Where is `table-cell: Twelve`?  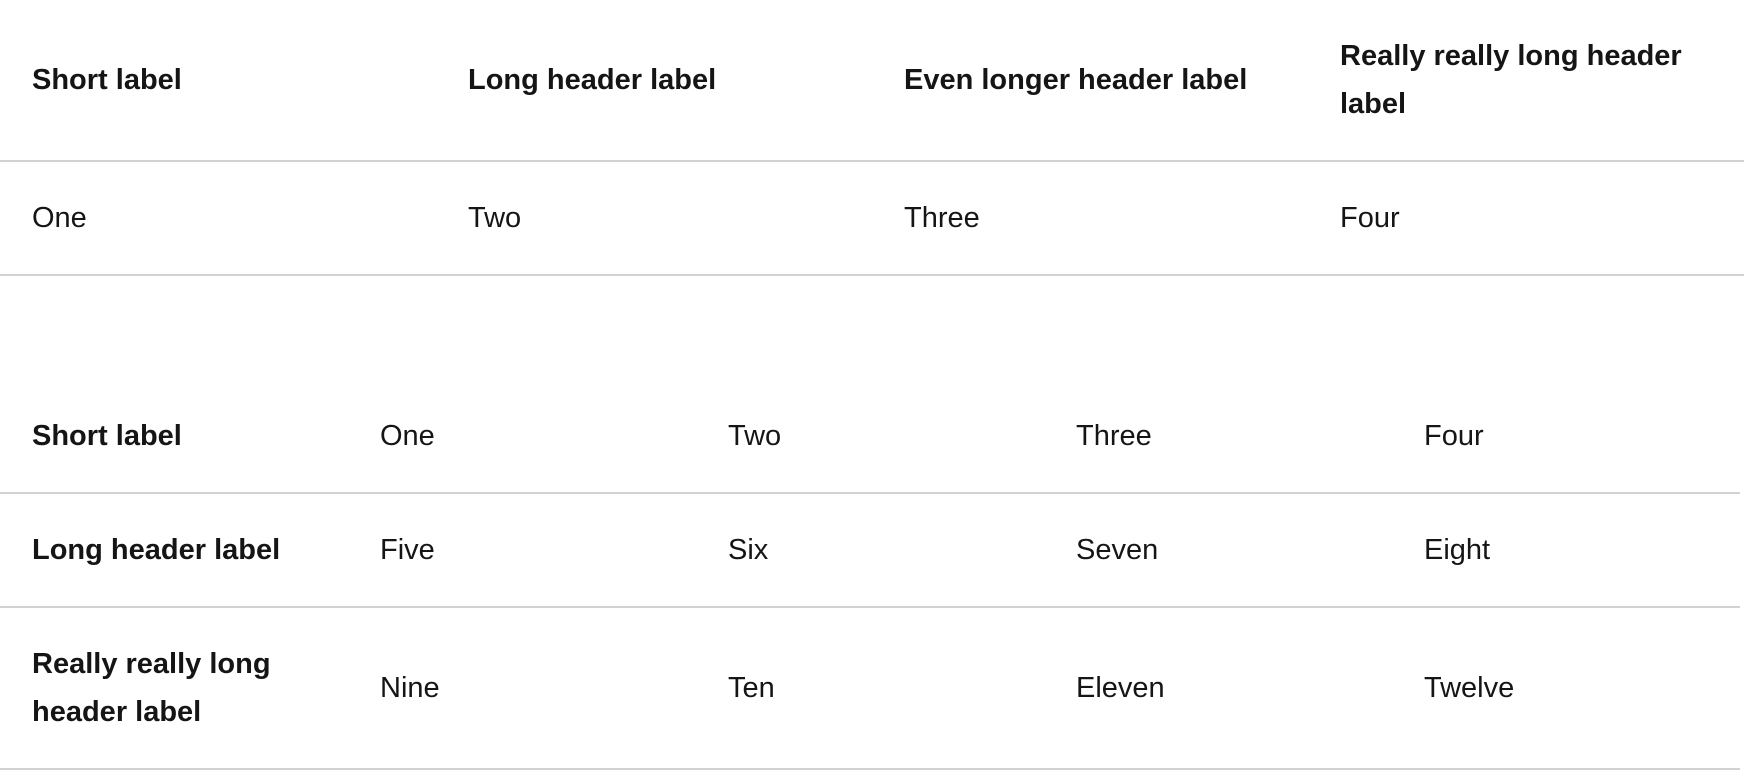 table-cell: Twelve is located at coordinates (1566, 688).